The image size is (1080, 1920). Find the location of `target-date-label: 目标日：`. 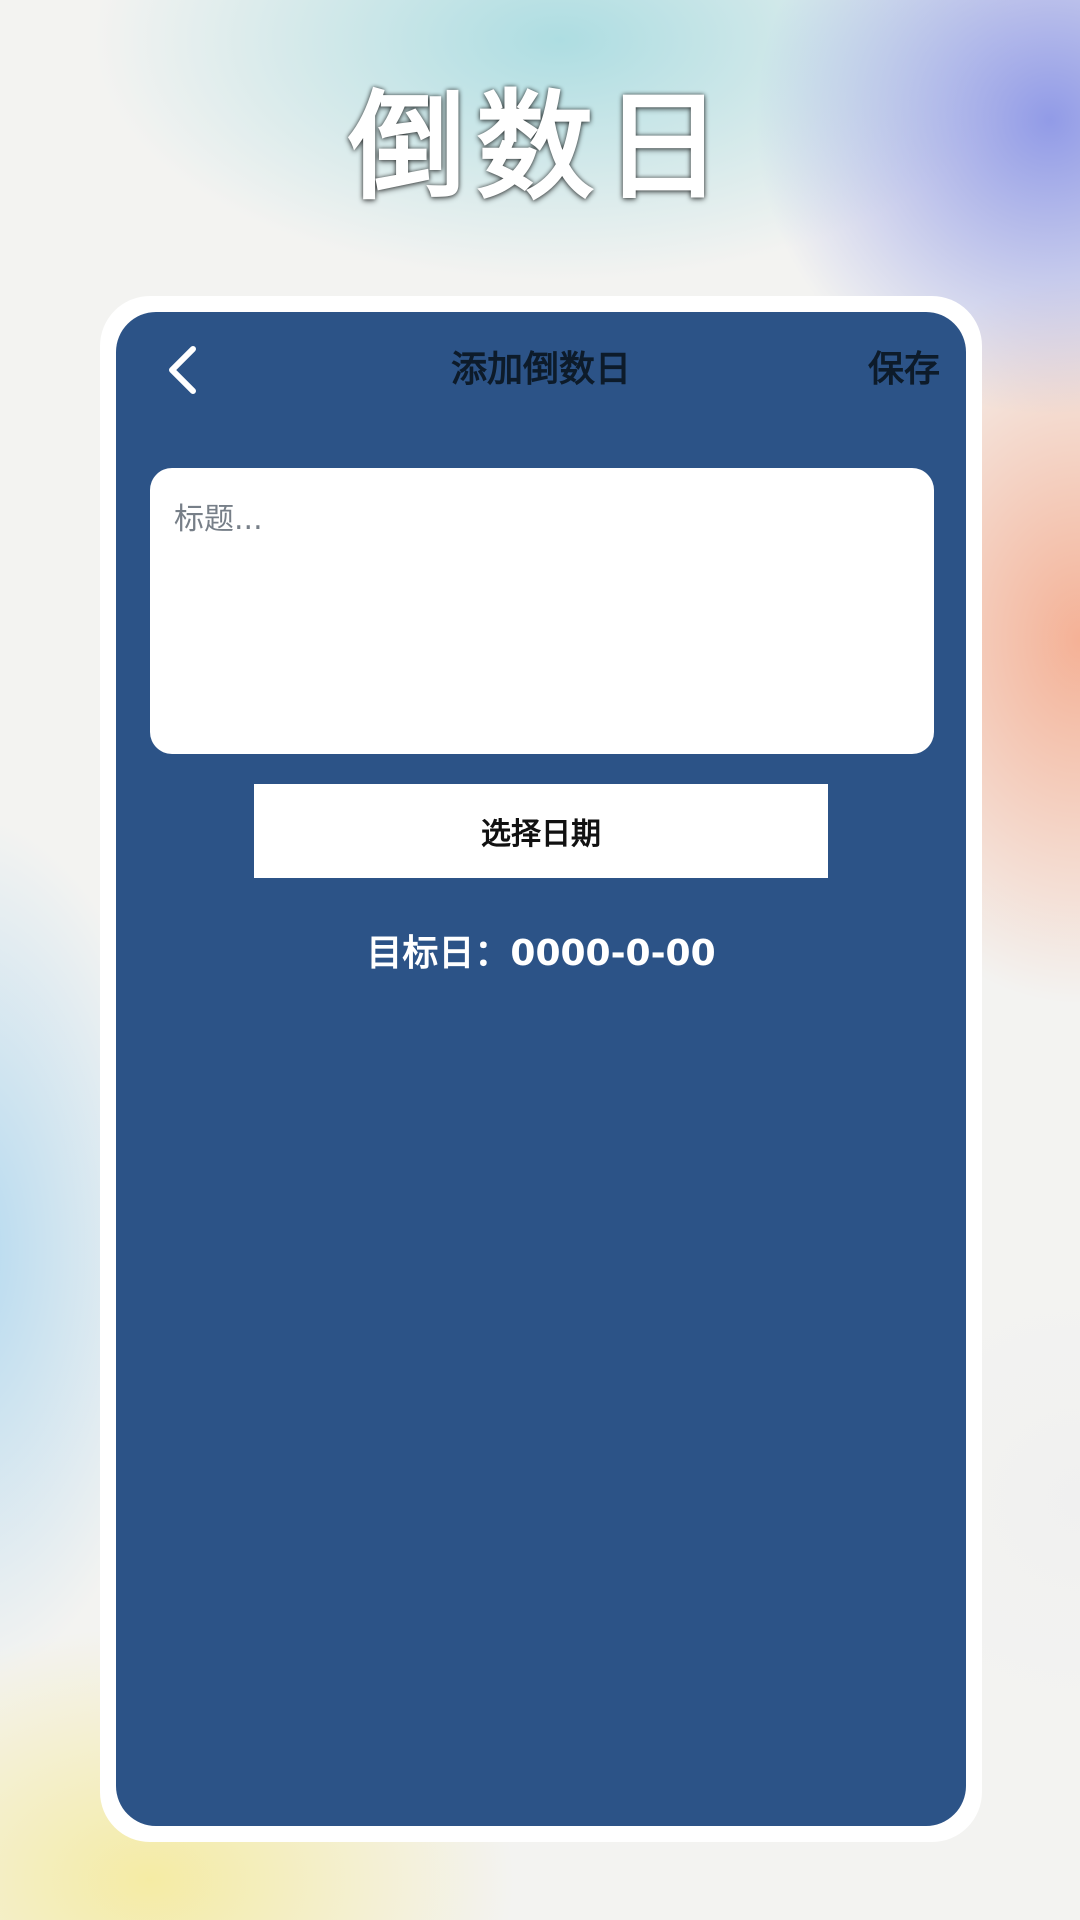

target-date-label: 目标日： is located at coordinates (438, 953).